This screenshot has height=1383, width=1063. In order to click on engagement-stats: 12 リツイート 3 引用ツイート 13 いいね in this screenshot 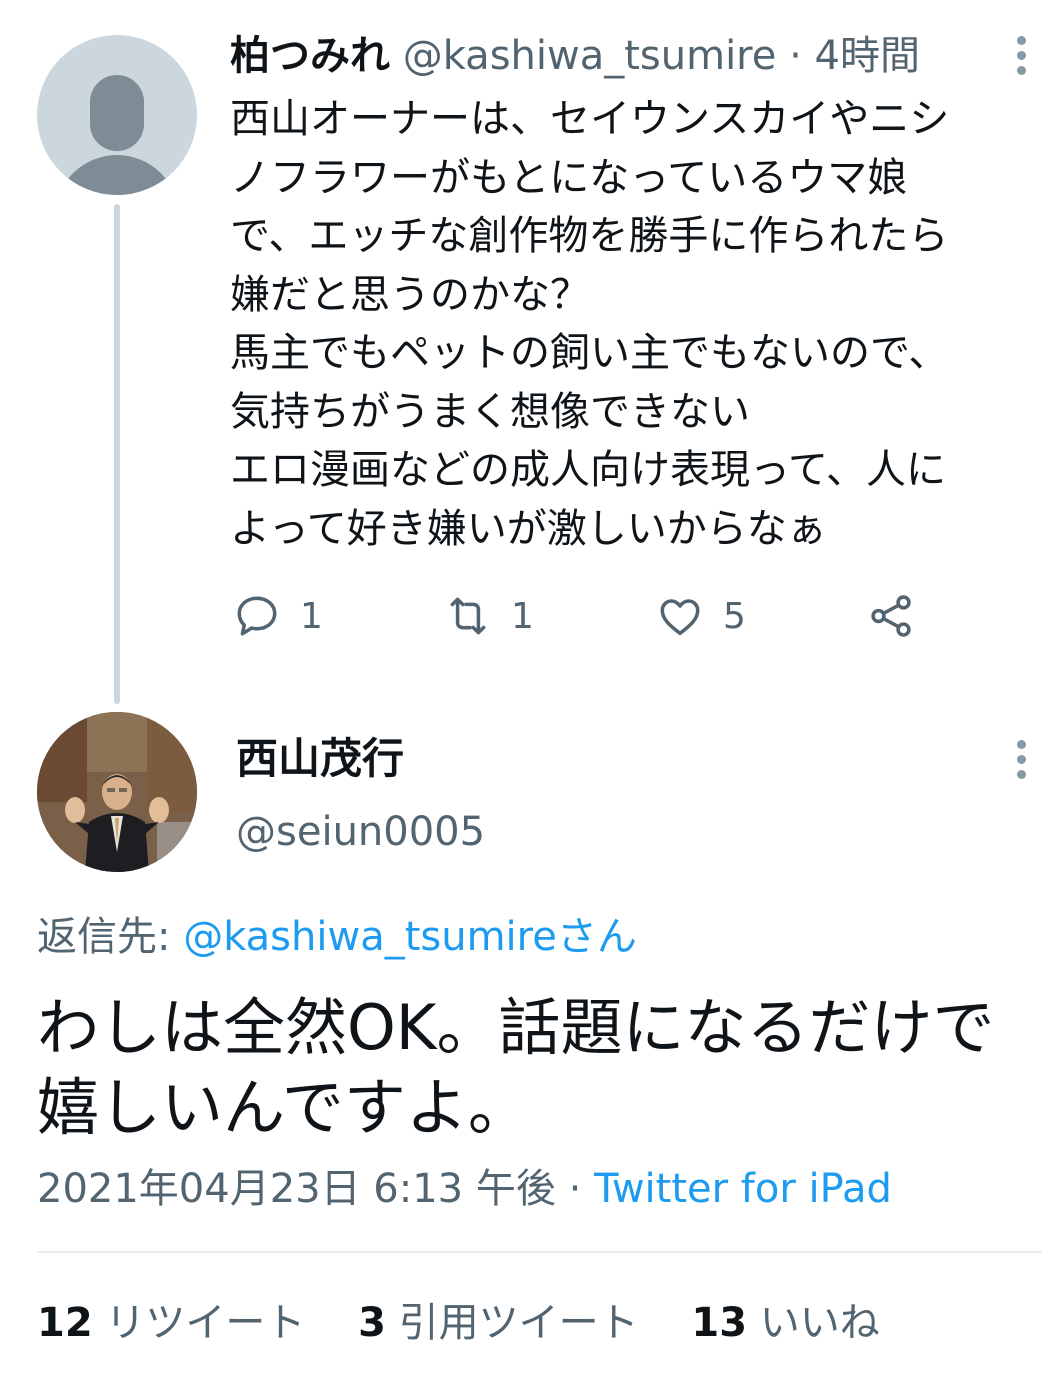, I will do `click(478, 1323)`.